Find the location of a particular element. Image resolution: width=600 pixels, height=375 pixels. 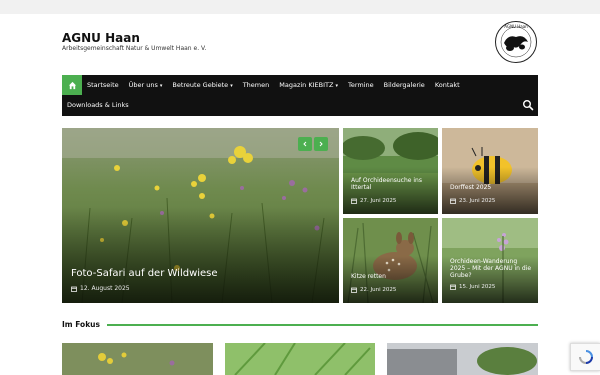

nav-item-label: Kontakt is located at coordinates (447, 85).